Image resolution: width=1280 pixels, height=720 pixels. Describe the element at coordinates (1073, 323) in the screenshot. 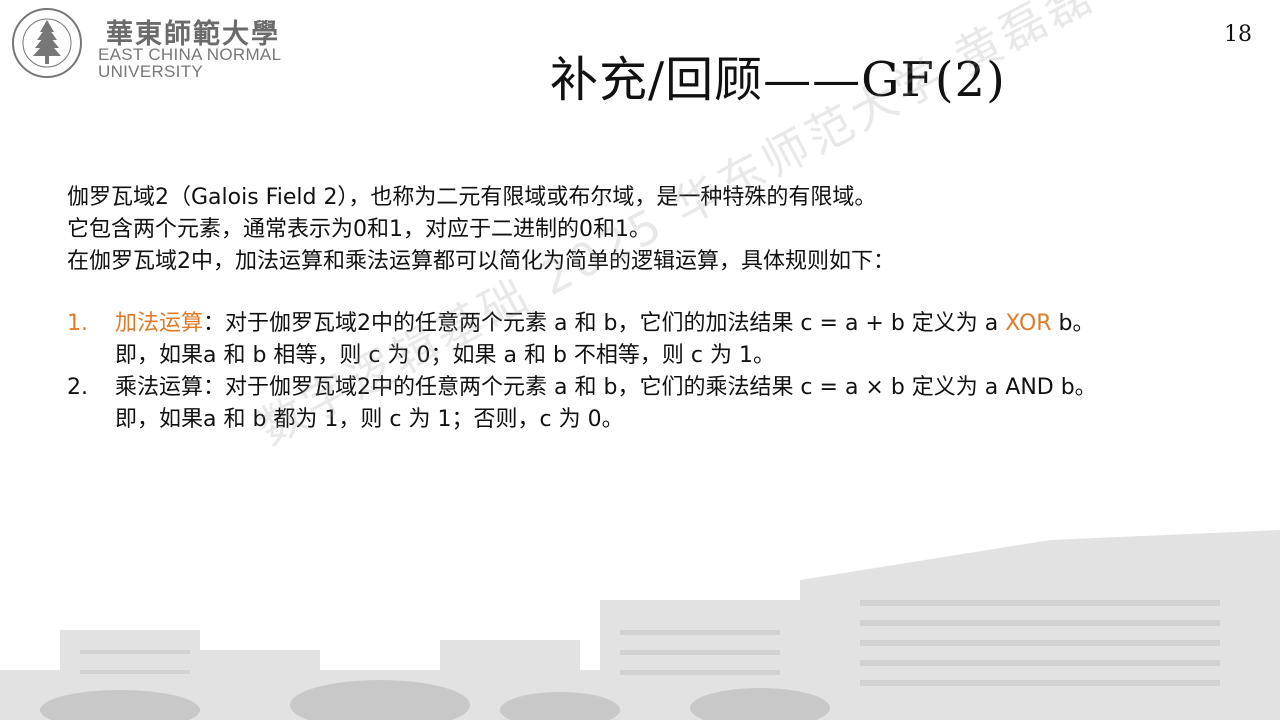

I see `rule-text-end: b。` at that location.